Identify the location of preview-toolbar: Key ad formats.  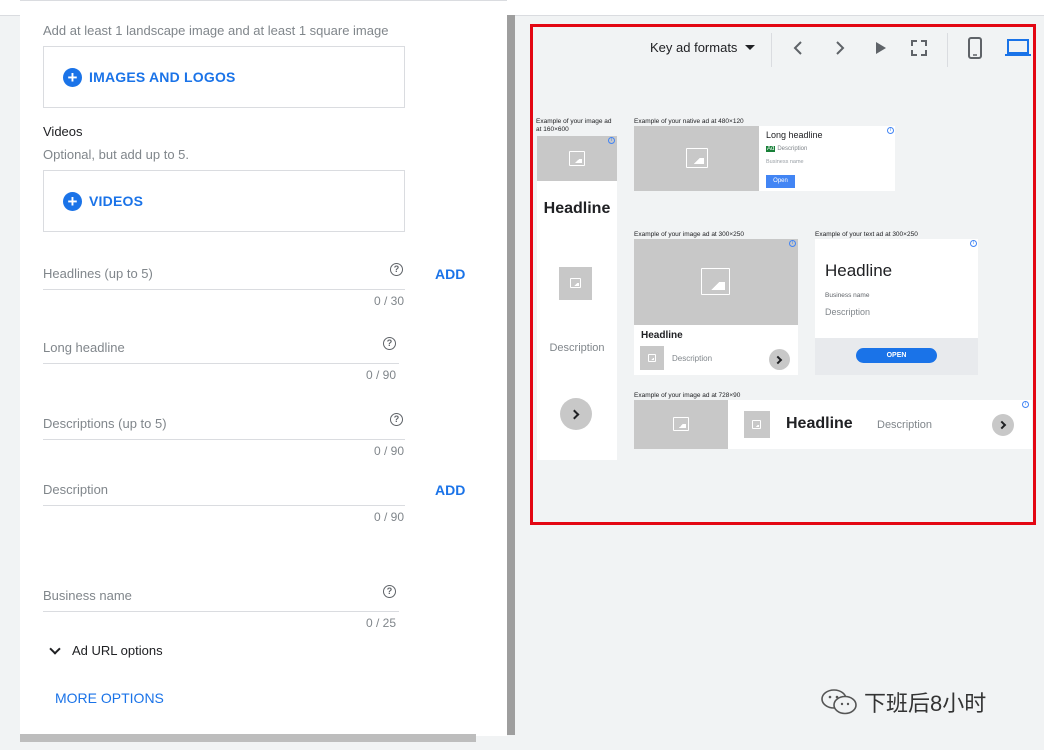
(783, 49).